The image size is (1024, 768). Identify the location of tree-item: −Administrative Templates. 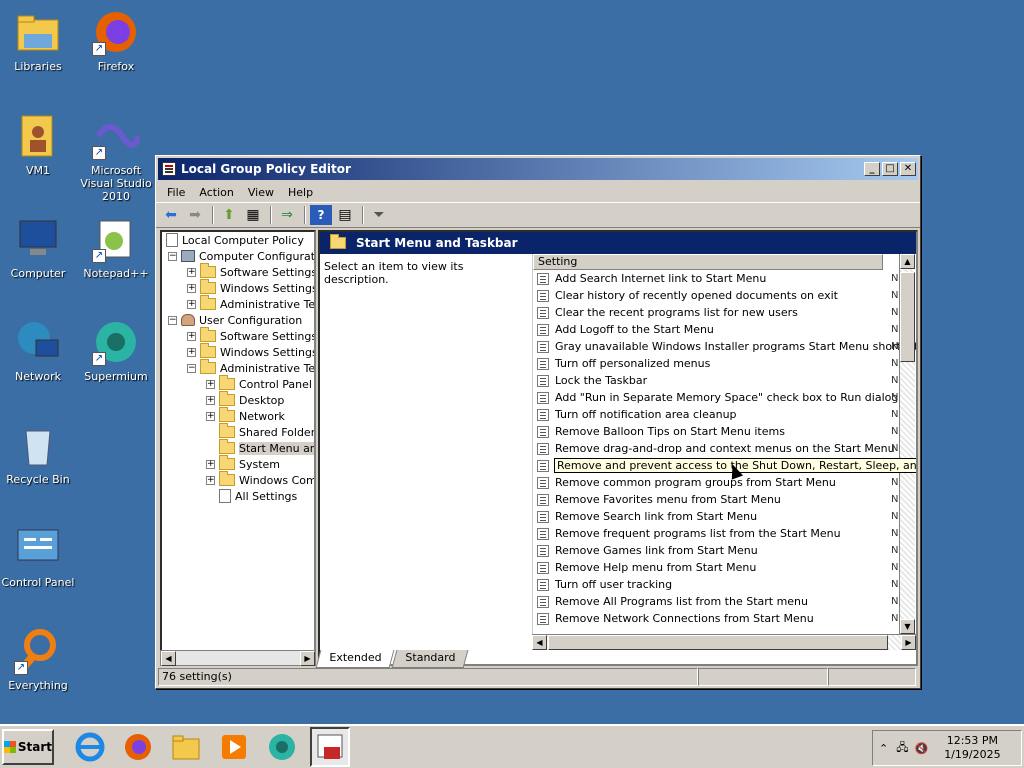
(238, 367).